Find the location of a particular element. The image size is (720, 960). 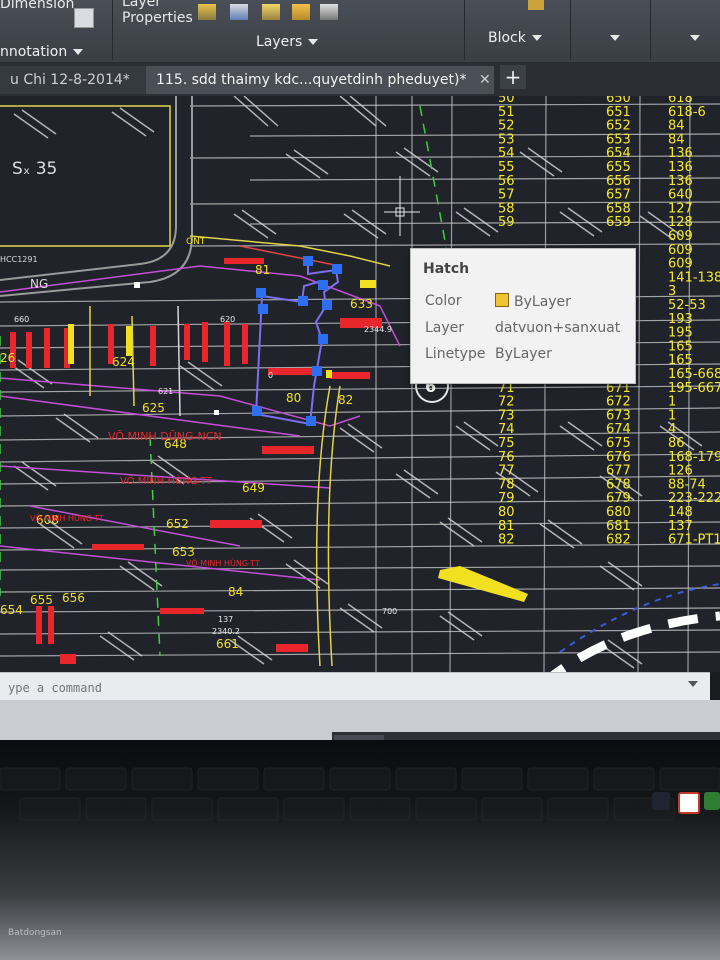

parcel-661: 661 is located at coordinates (227, 644).